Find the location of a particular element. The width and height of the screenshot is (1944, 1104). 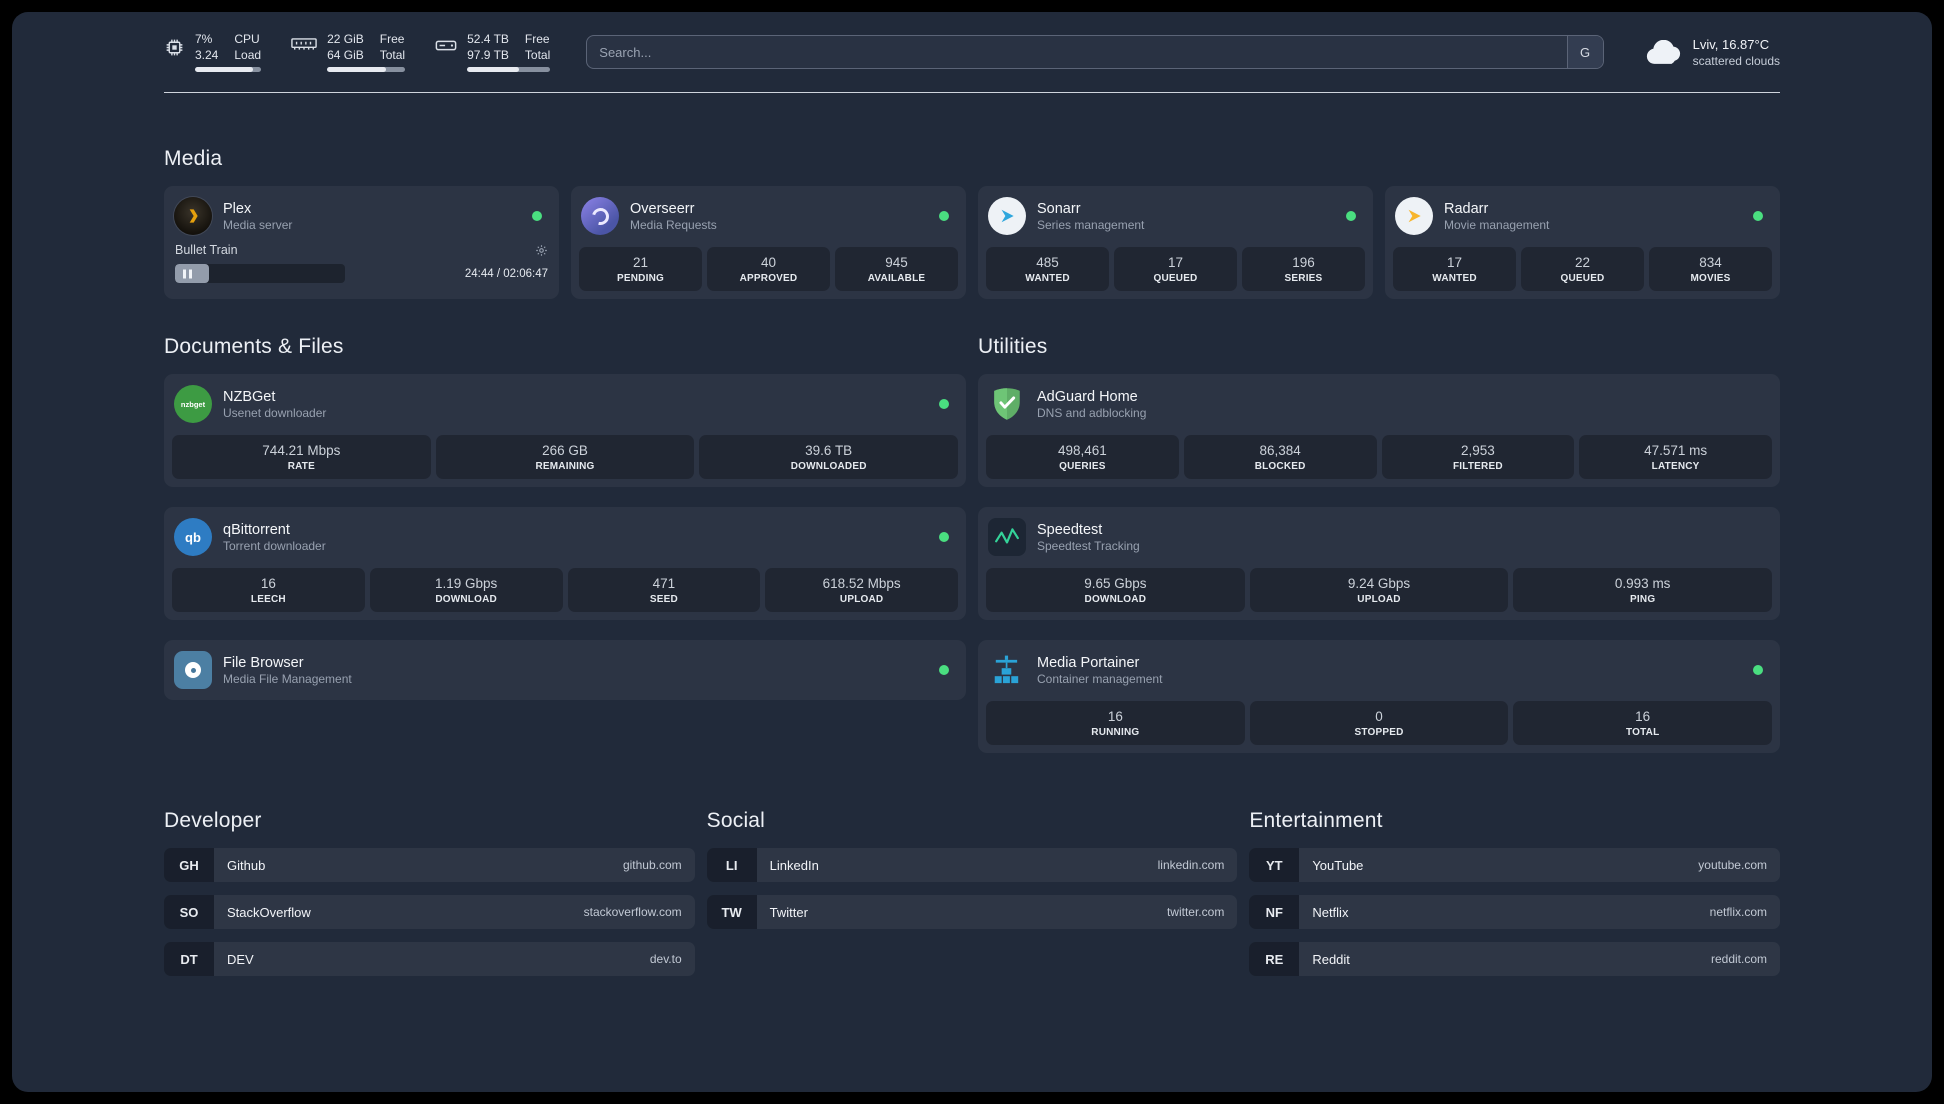

stat: 0 STOPPED is located at coordinates (1379, 723).